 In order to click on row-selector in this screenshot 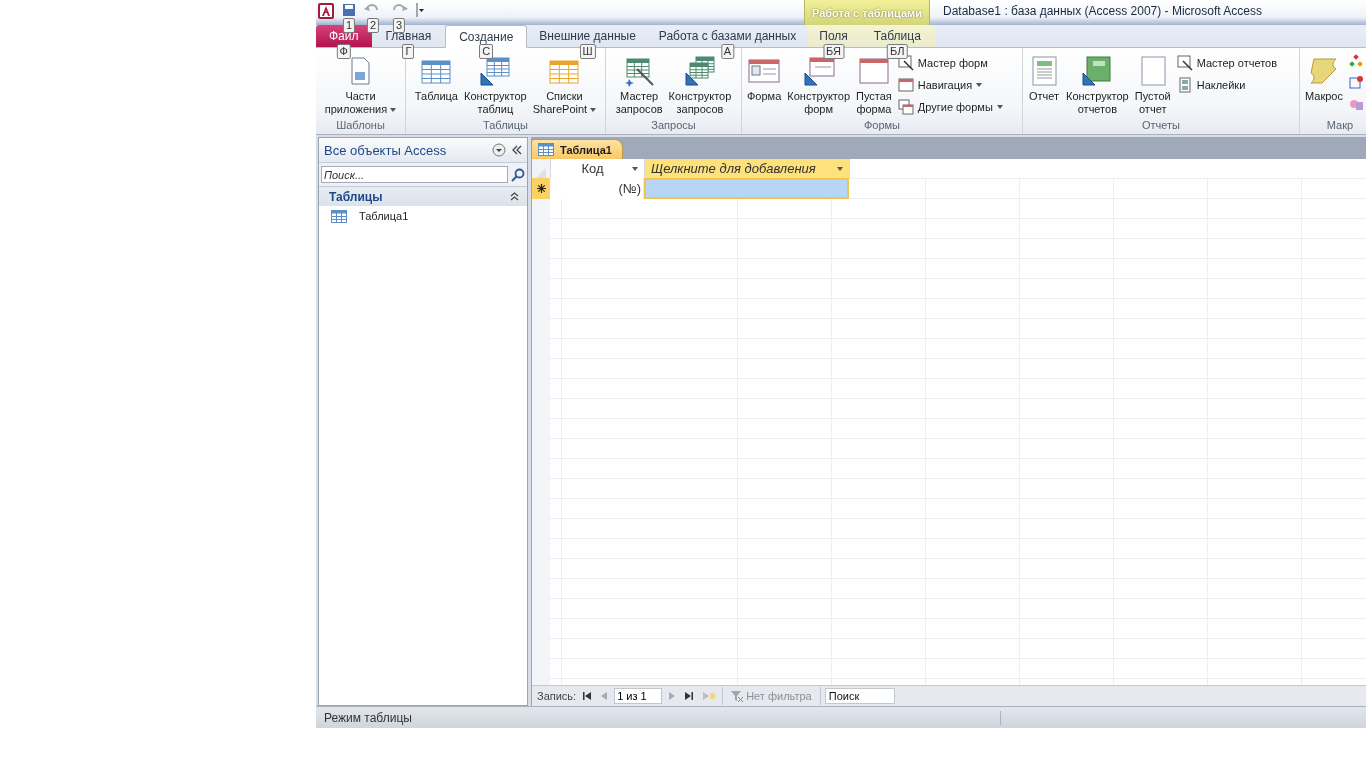, I will do `click(541, 188)`.